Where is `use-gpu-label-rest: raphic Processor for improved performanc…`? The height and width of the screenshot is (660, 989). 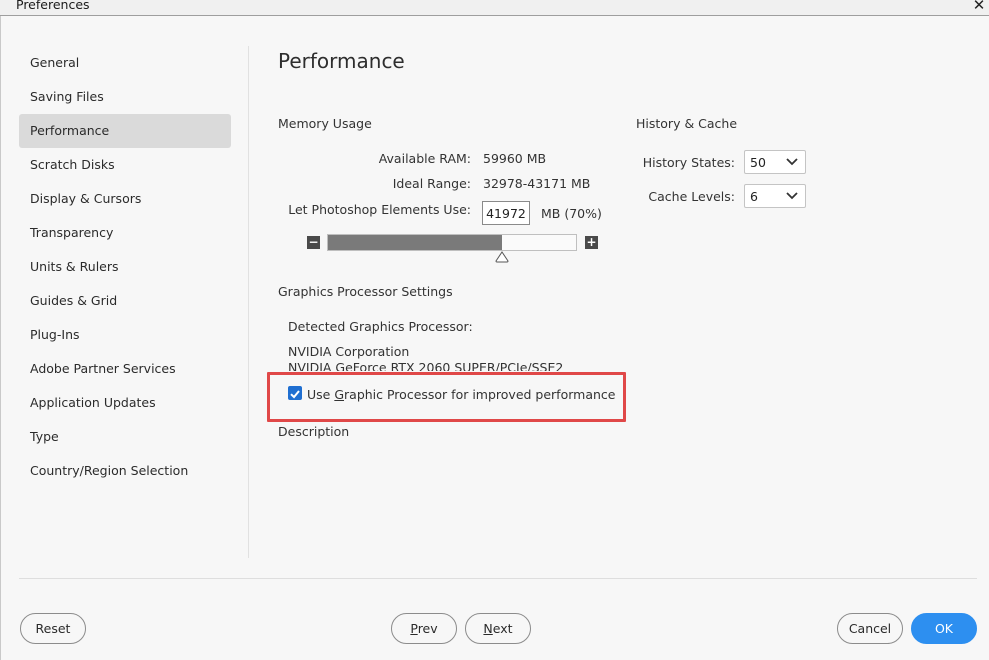 use-gpu-label-rest: raphic Processor for improved performanc… is located at coordinates (480, 394).